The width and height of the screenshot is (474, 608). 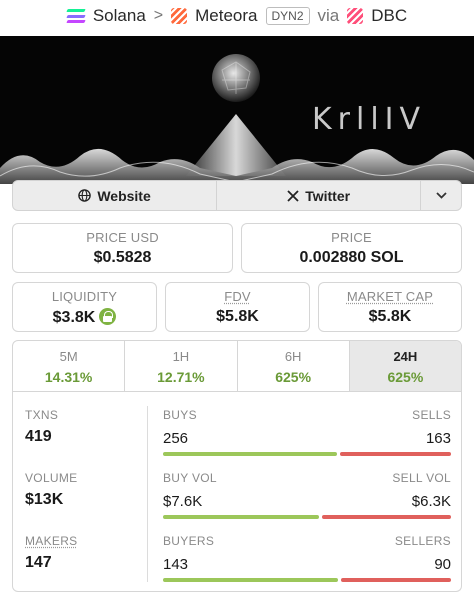 I want to click on buyers-bar-fill, so click(x=250, y=580).